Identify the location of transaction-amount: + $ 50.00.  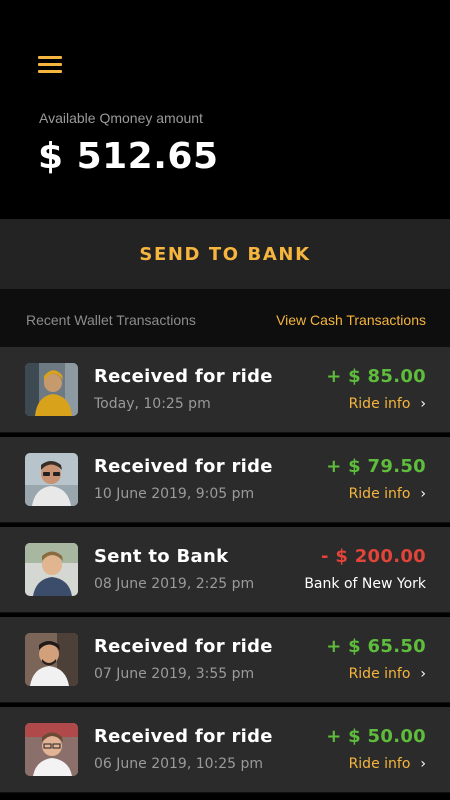
(376, 736).